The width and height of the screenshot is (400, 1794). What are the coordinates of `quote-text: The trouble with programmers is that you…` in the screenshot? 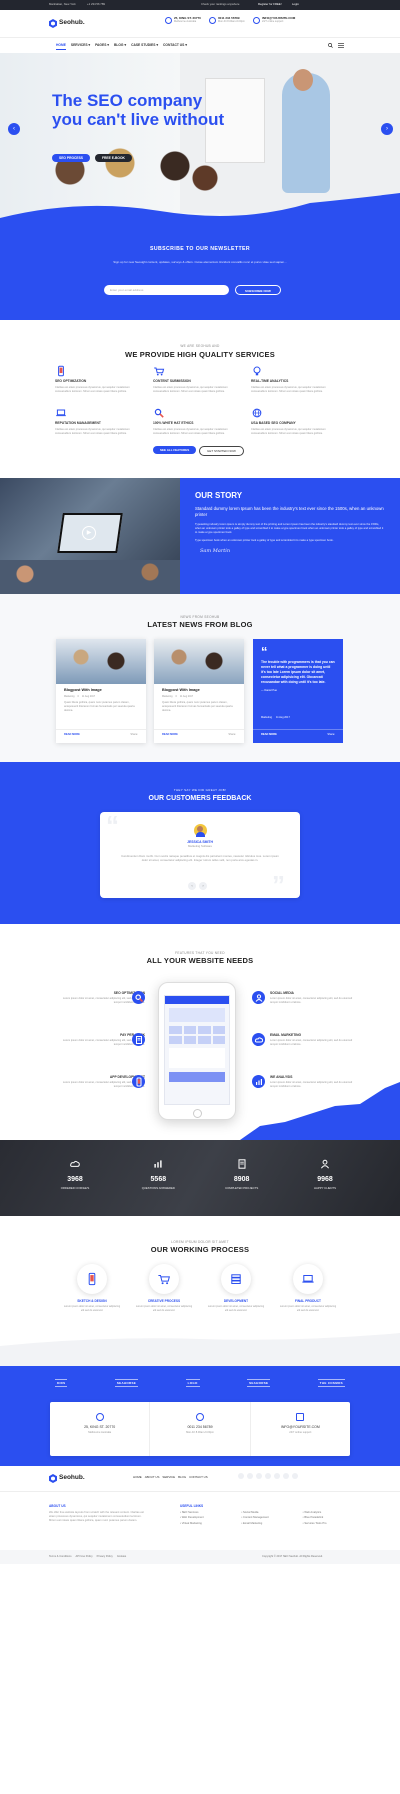 It's located at (298, 672).